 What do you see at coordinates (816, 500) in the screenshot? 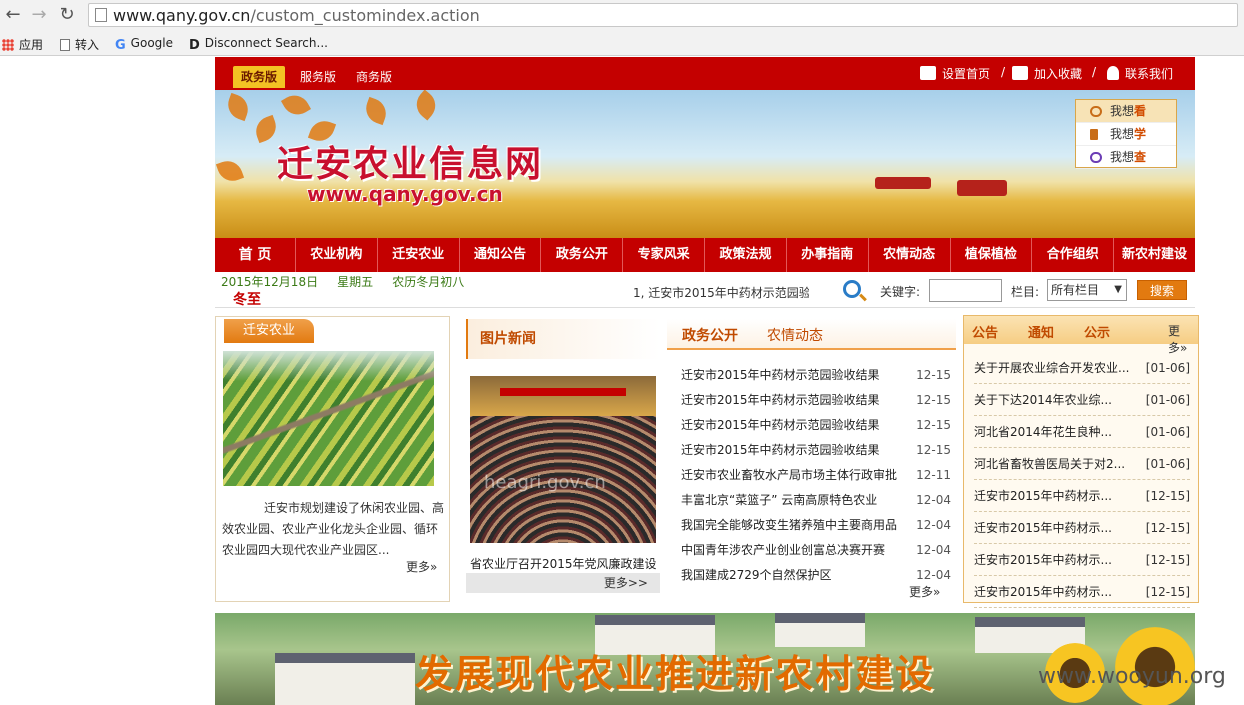
I see `list-item: 丰富北京“菜篮子” 云南高原特色农业 12-04` at bounding box center [816, 500].